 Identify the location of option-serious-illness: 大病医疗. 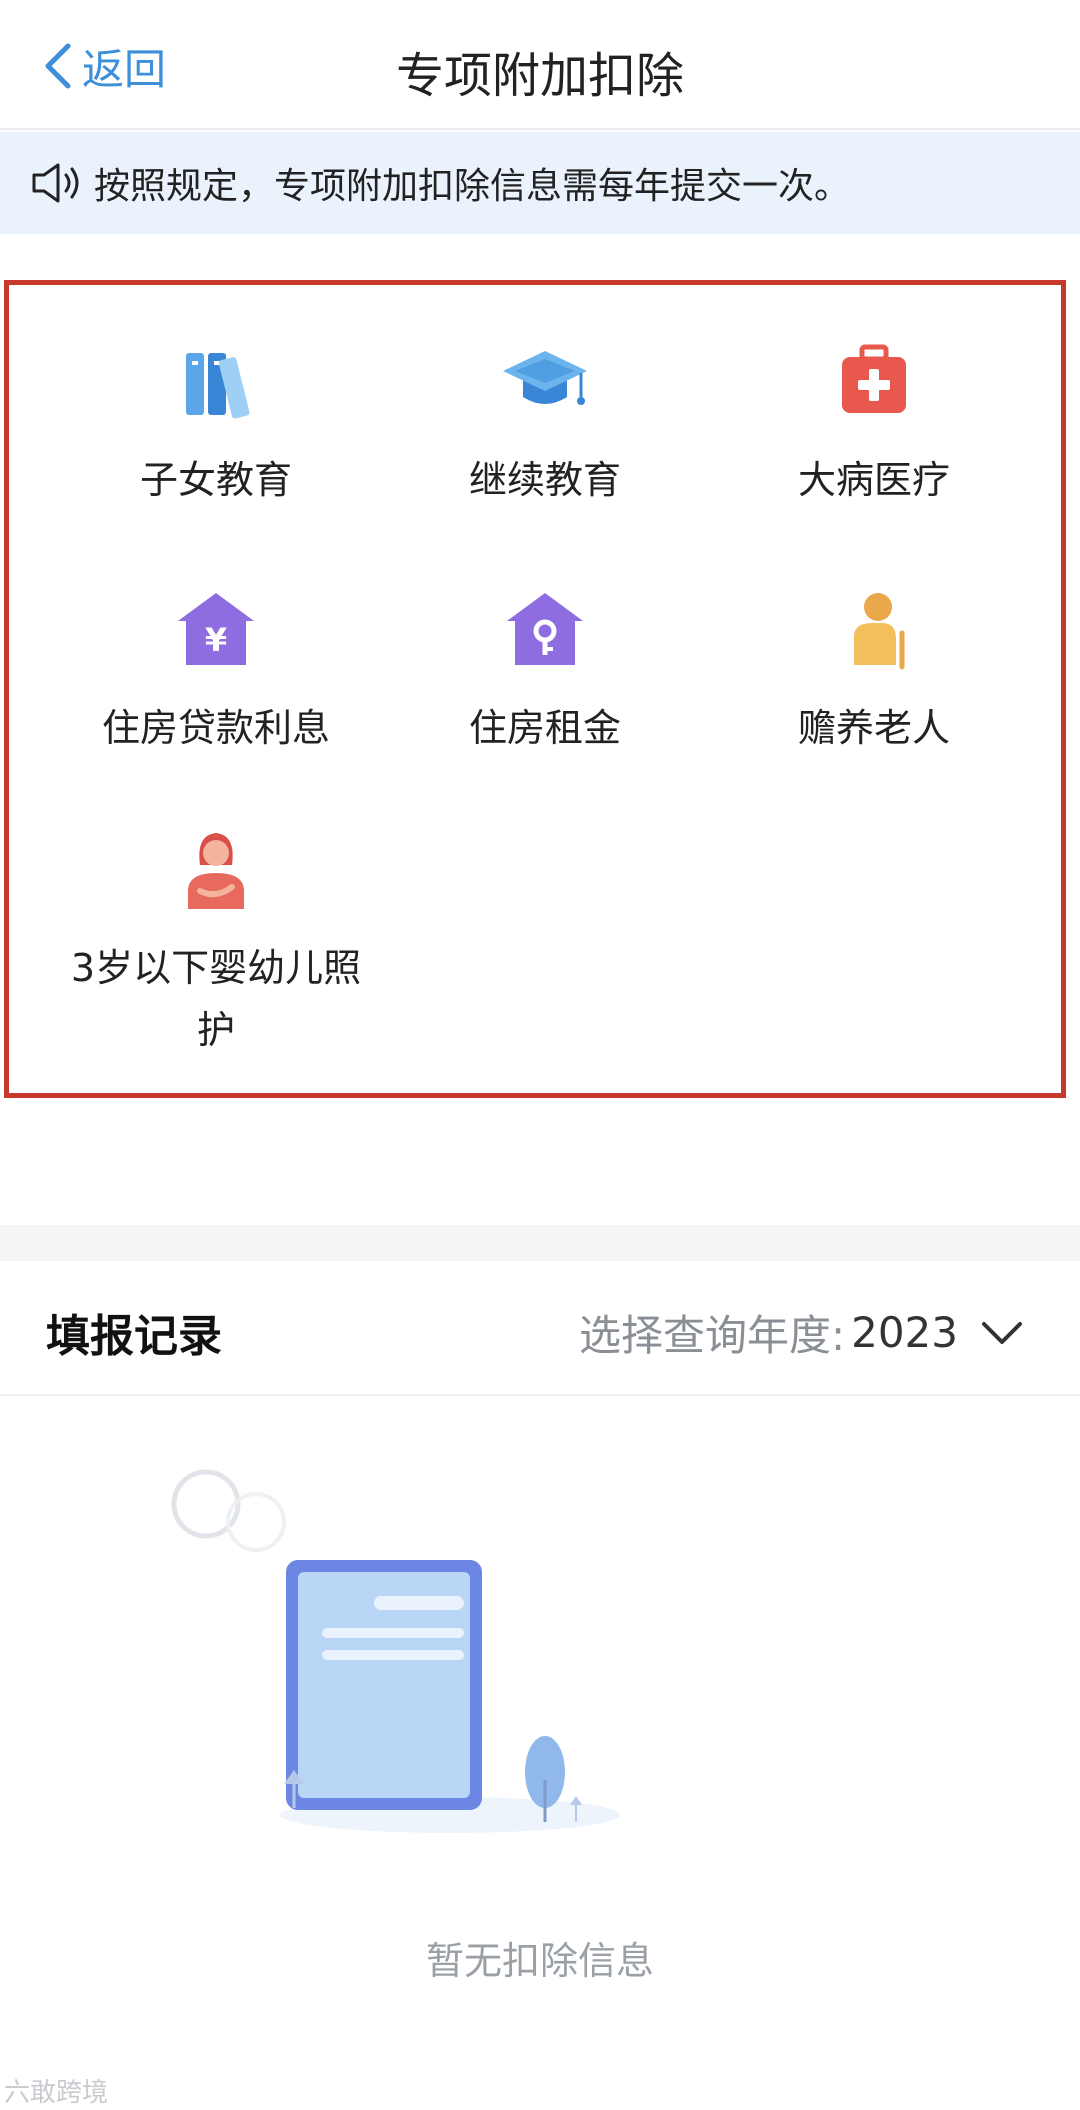
(874, 424).